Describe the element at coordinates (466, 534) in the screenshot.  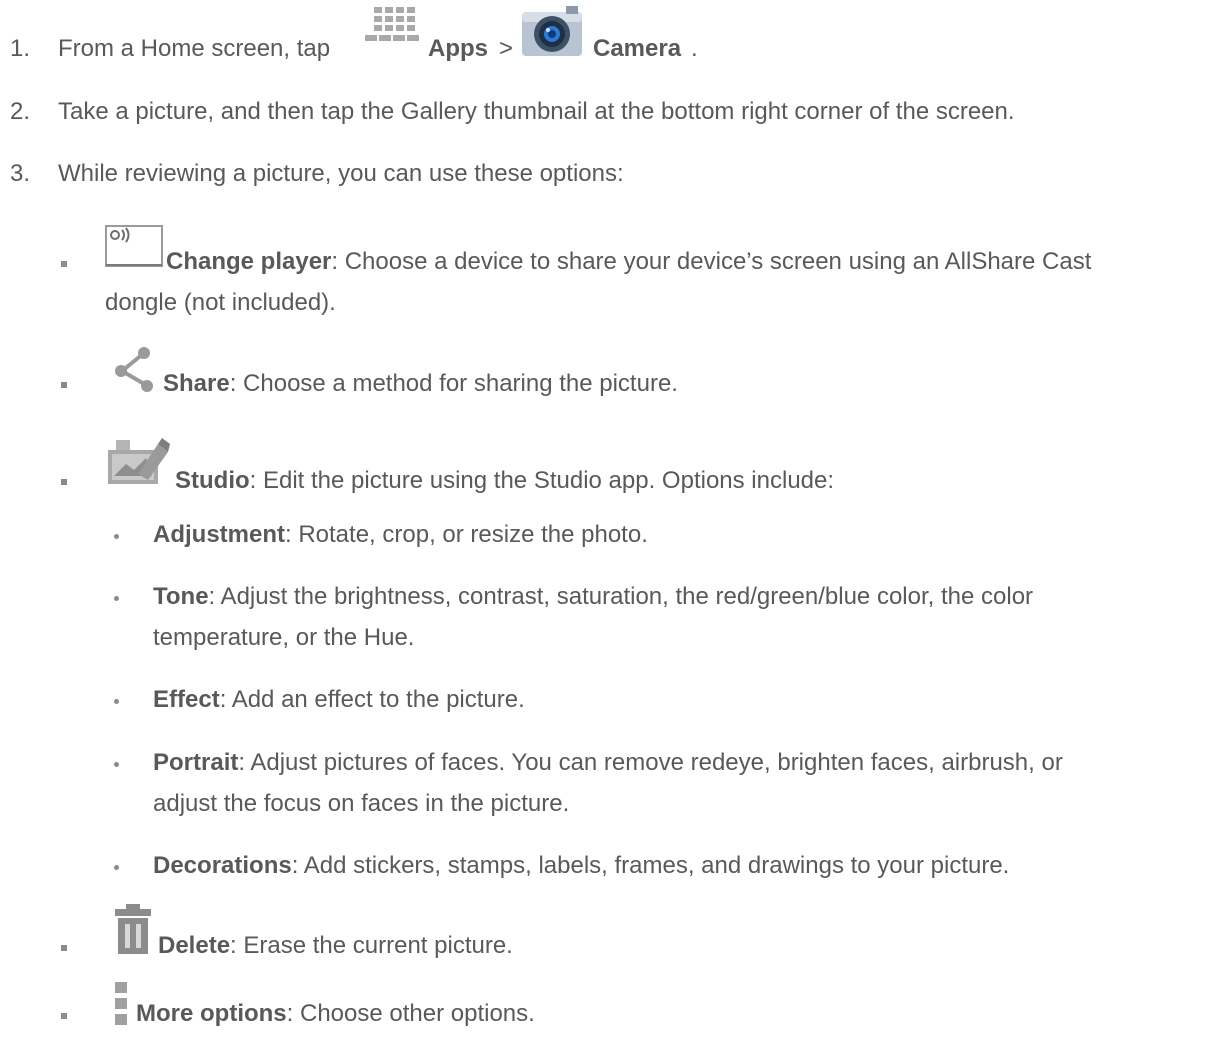
I see `adjustment-desc: : Rotate, crop, or resize the photo.` at that location.